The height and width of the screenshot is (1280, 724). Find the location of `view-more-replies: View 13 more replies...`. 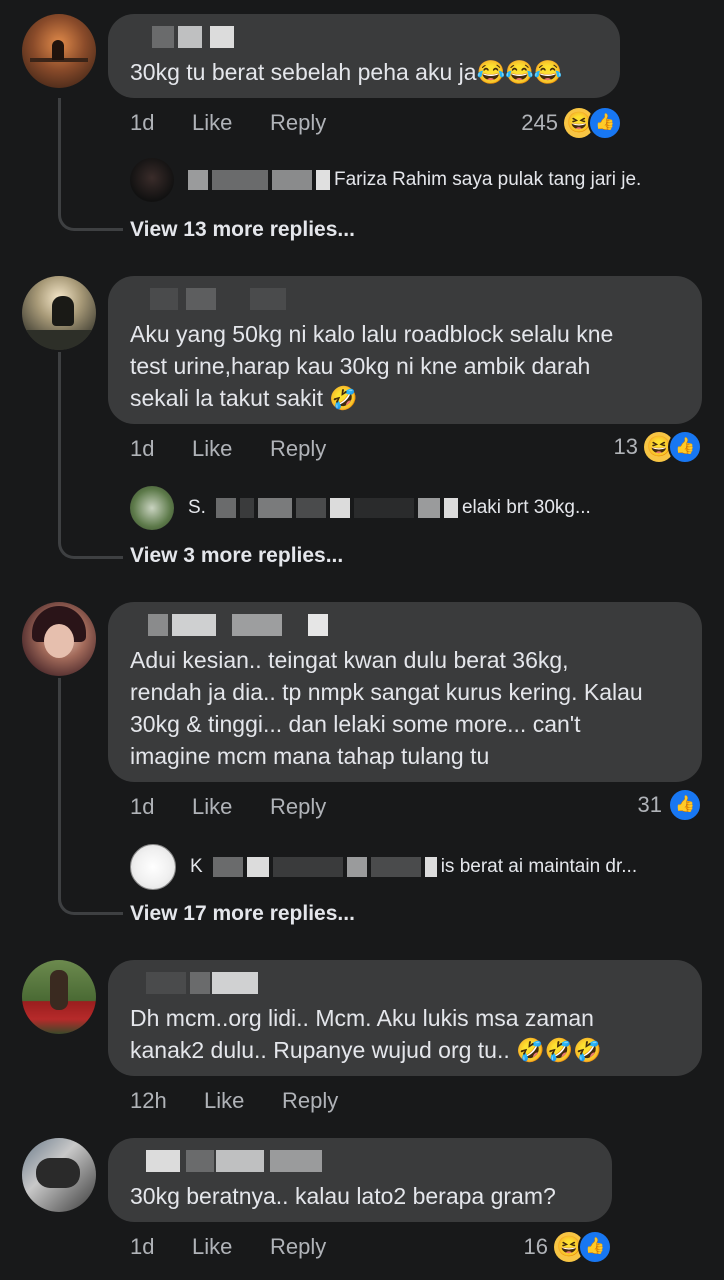

view-more-replies: View 13 more replies... is located at coordinates (242, 230).